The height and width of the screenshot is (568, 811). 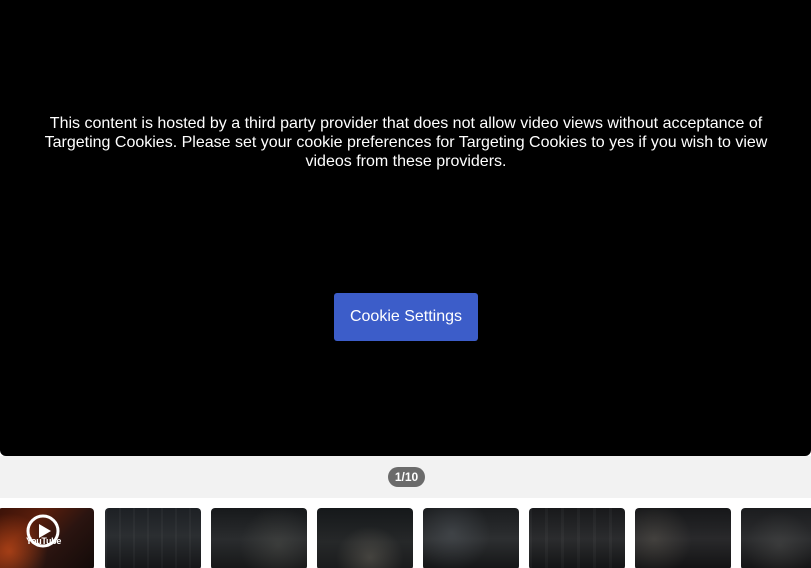 I want to click on slide-counter: 1/10, so click(x=406, y=477).